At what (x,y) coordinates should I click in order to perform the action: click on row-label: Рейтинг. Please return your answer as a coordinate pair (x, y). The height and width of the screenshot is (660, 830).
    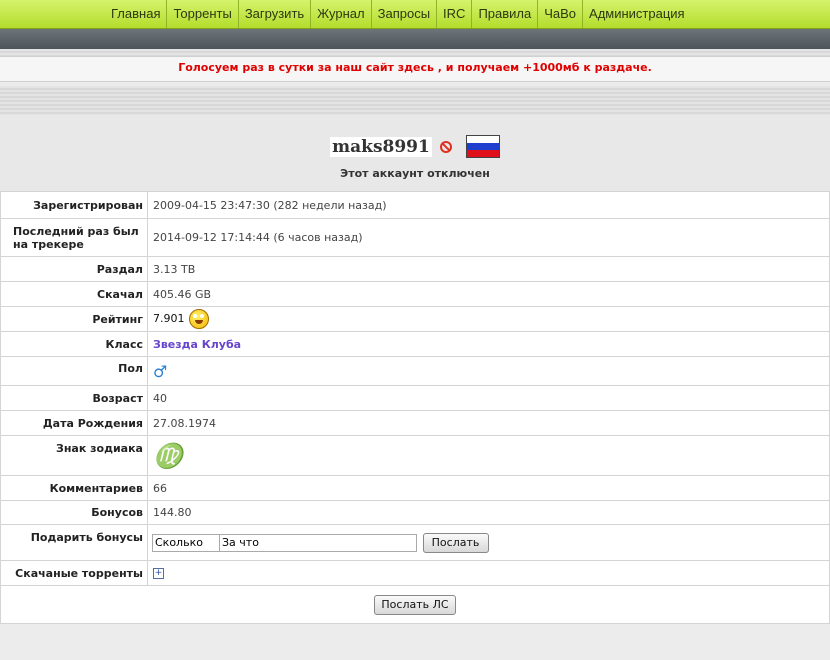
    Looking at the image, I should click on (74, 319).